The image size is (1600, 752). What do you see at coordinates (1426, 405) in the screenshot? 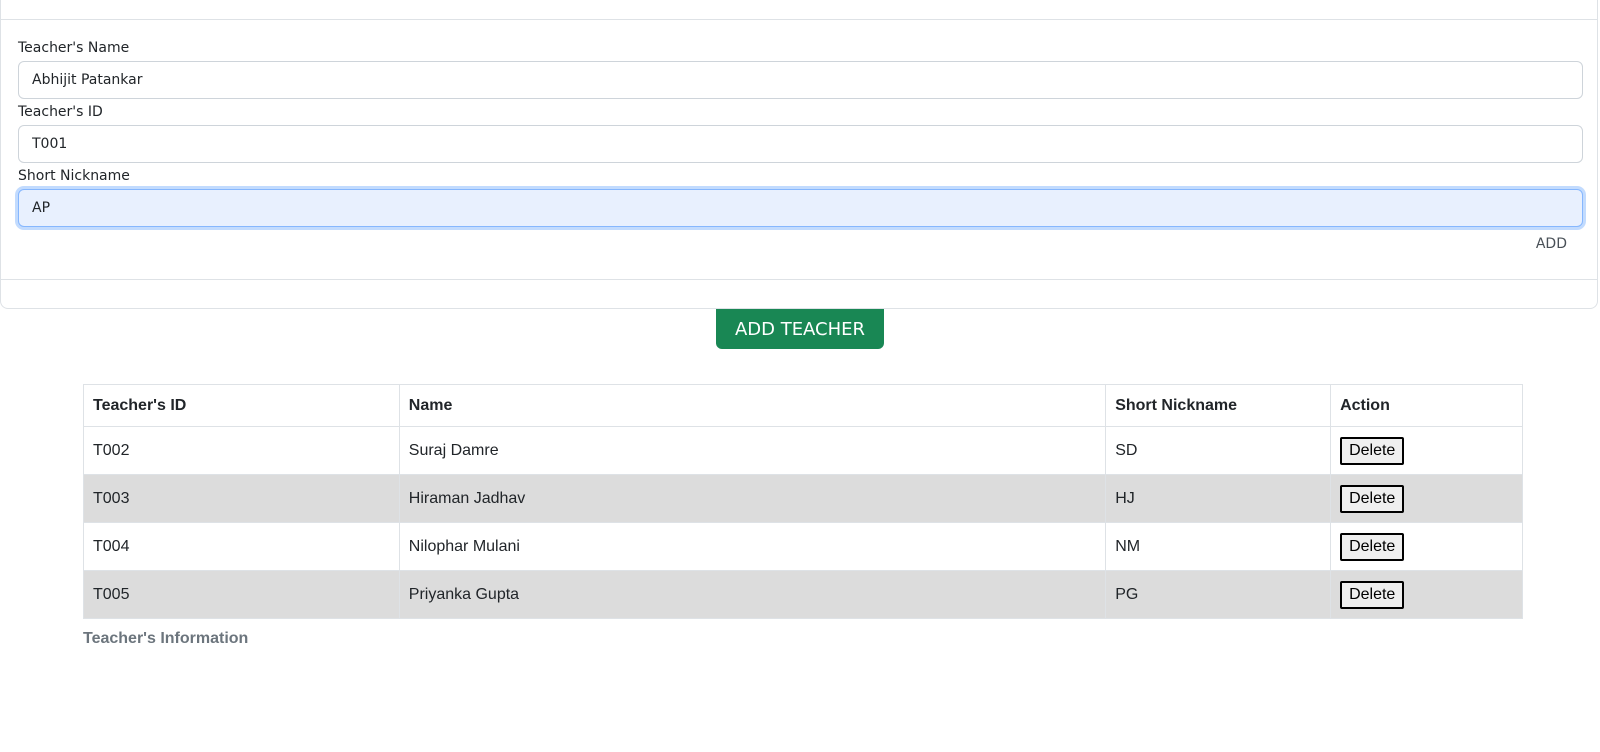
I see `header-action: Action` at bounding box center [1426, 405].